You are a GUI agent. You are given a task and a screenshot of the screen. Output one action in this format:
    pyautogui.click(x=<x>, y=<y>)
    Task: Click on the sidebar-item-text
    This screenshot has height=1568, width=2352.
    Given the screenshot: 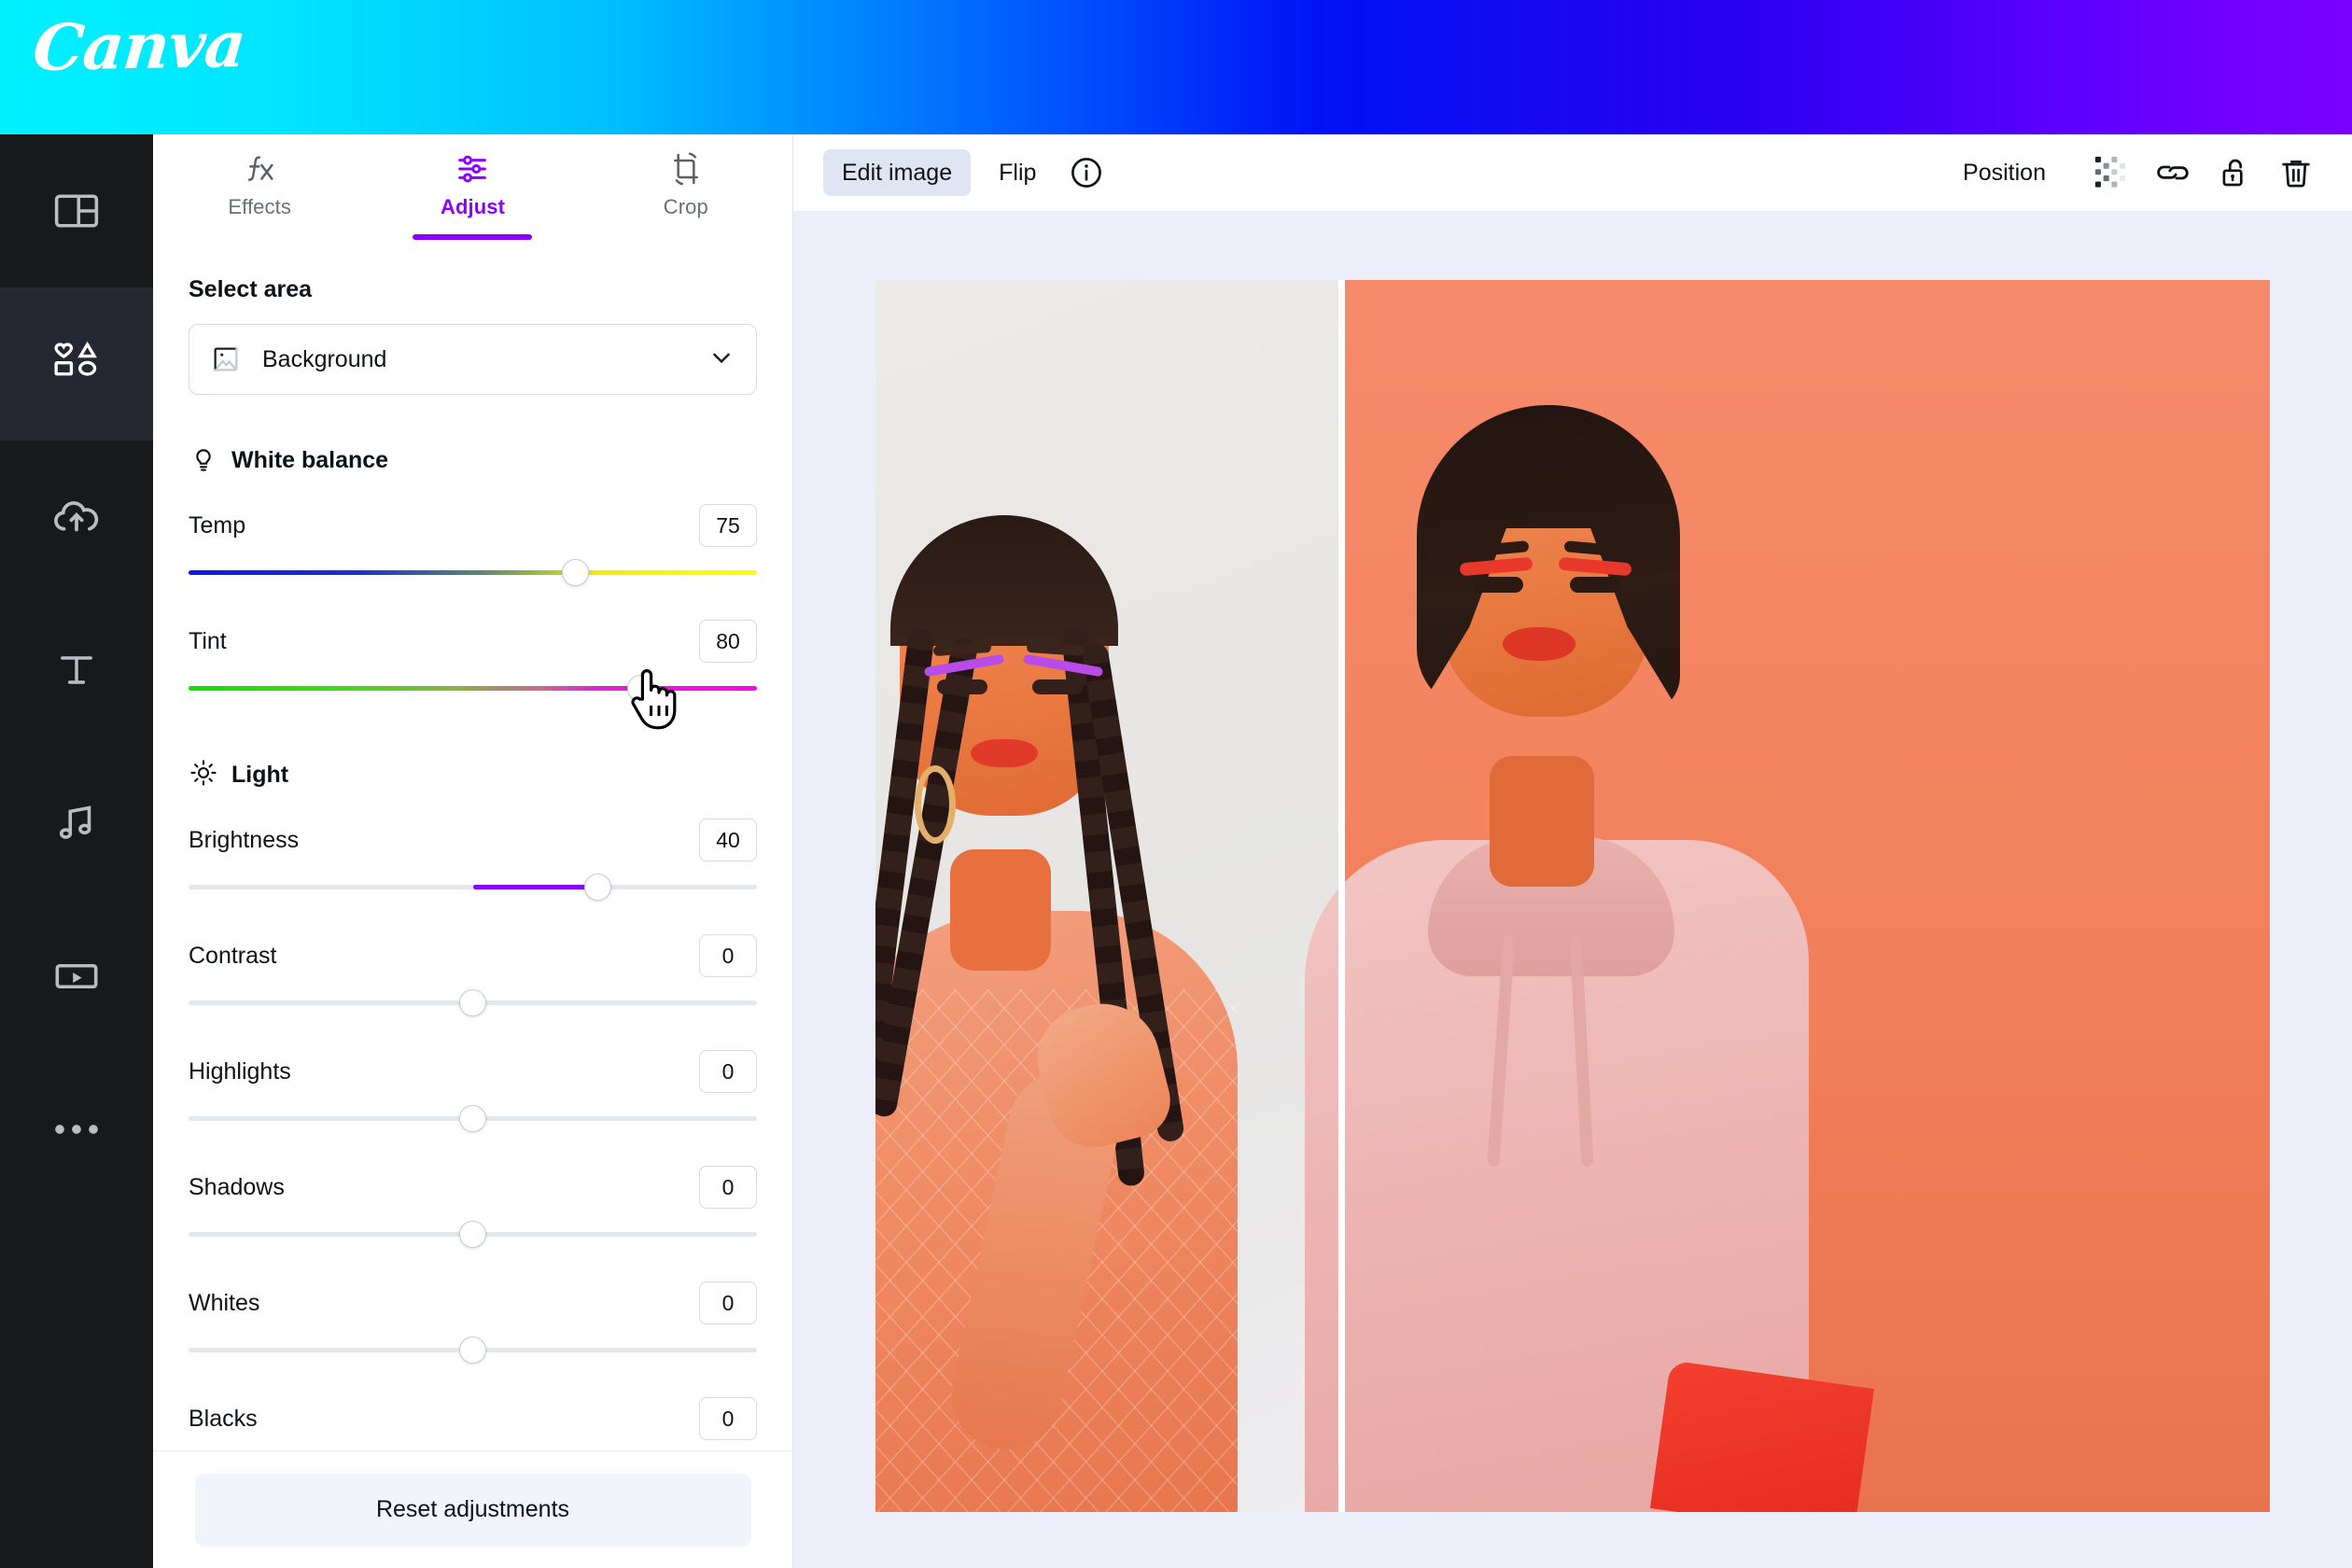 What is the action you would take?
    pyautogui.click(x=76, y=670)
    